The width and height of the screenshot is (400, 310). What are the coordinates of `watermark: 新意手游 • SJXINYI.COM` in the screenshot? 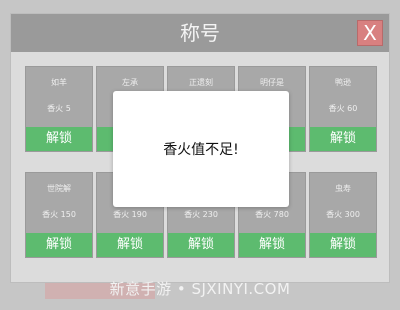 It's located at (200, 289).